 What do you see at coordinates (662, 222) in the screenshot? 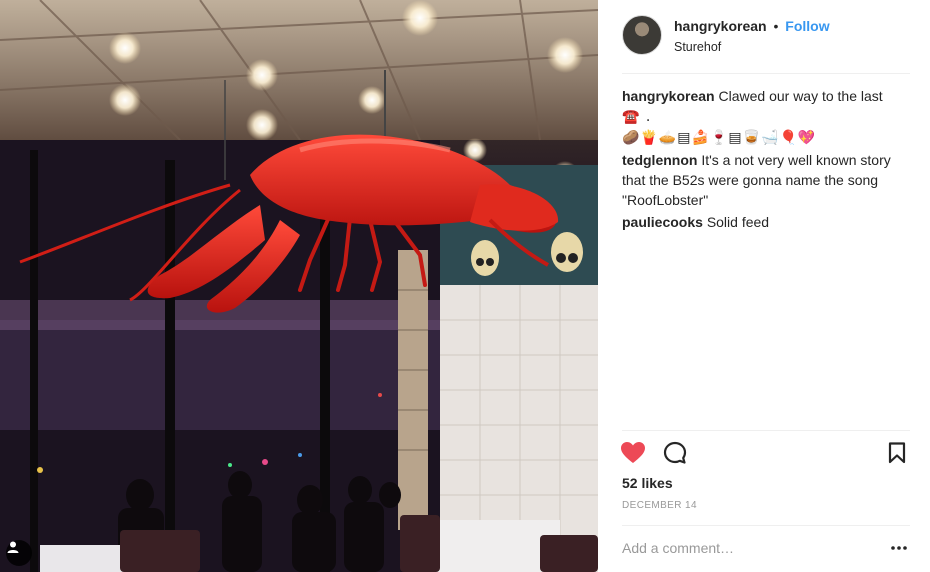
I see `comment-username: pauliecooks` at bounding box center [662, 222].